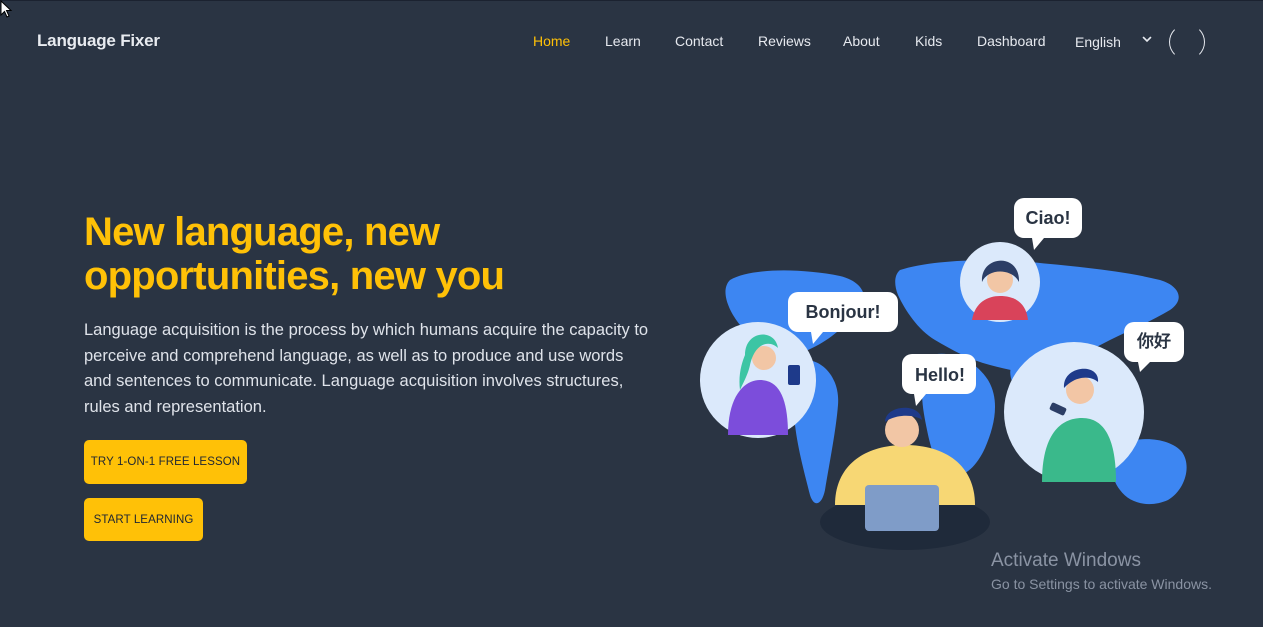 Image resolution: width=1263 pixels, height=627 pixels. I want to click on bubble-bonjour-text: Bonjour!, so click(843, 312).